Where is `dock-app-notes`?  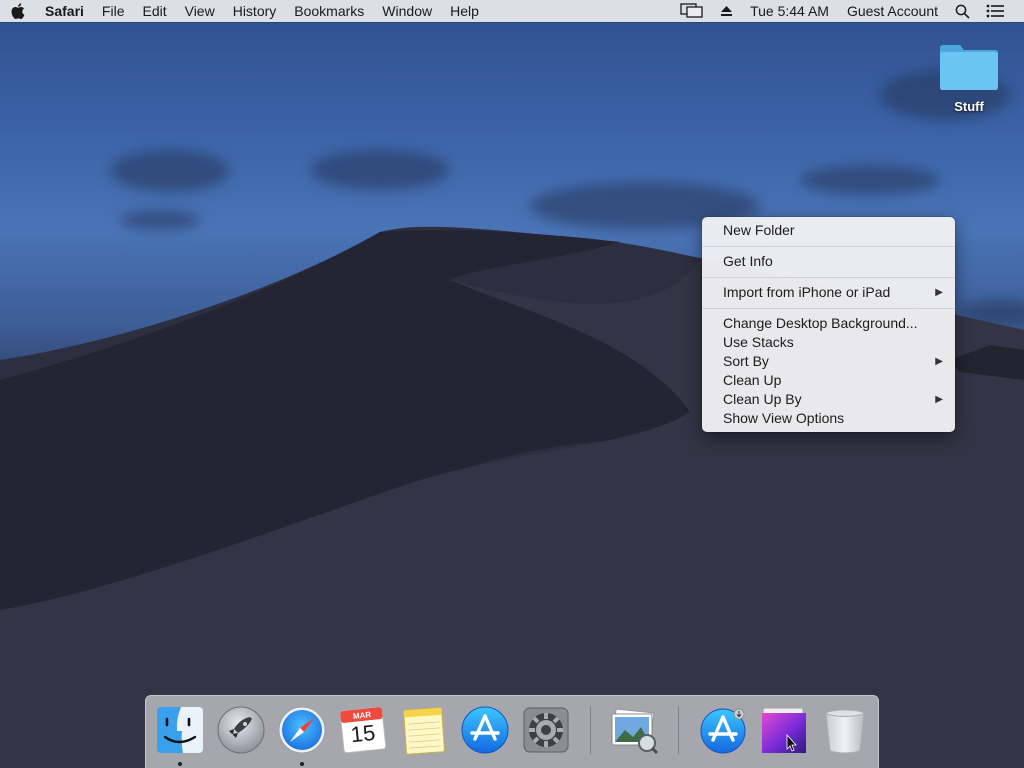 dock-app-notes is located at coordinates (424, 730).